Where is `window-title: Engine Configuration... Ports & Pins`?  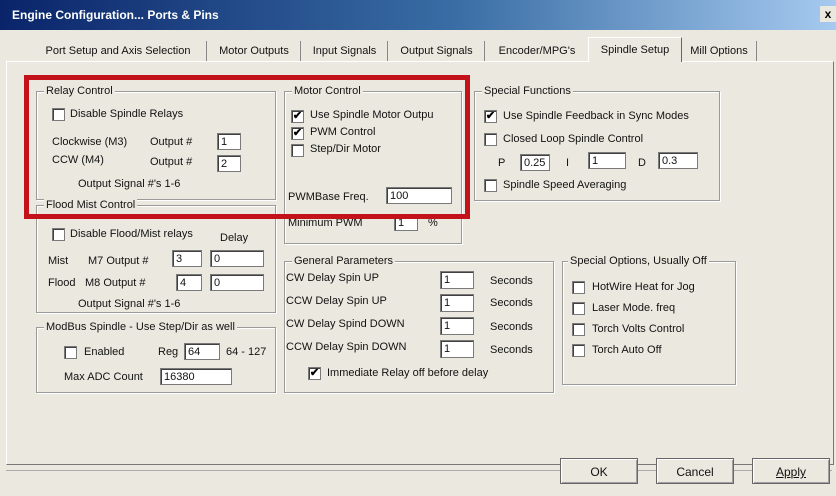 window-title: Engine Configuration... Ports & Pins is located at coordinates (115, 15).